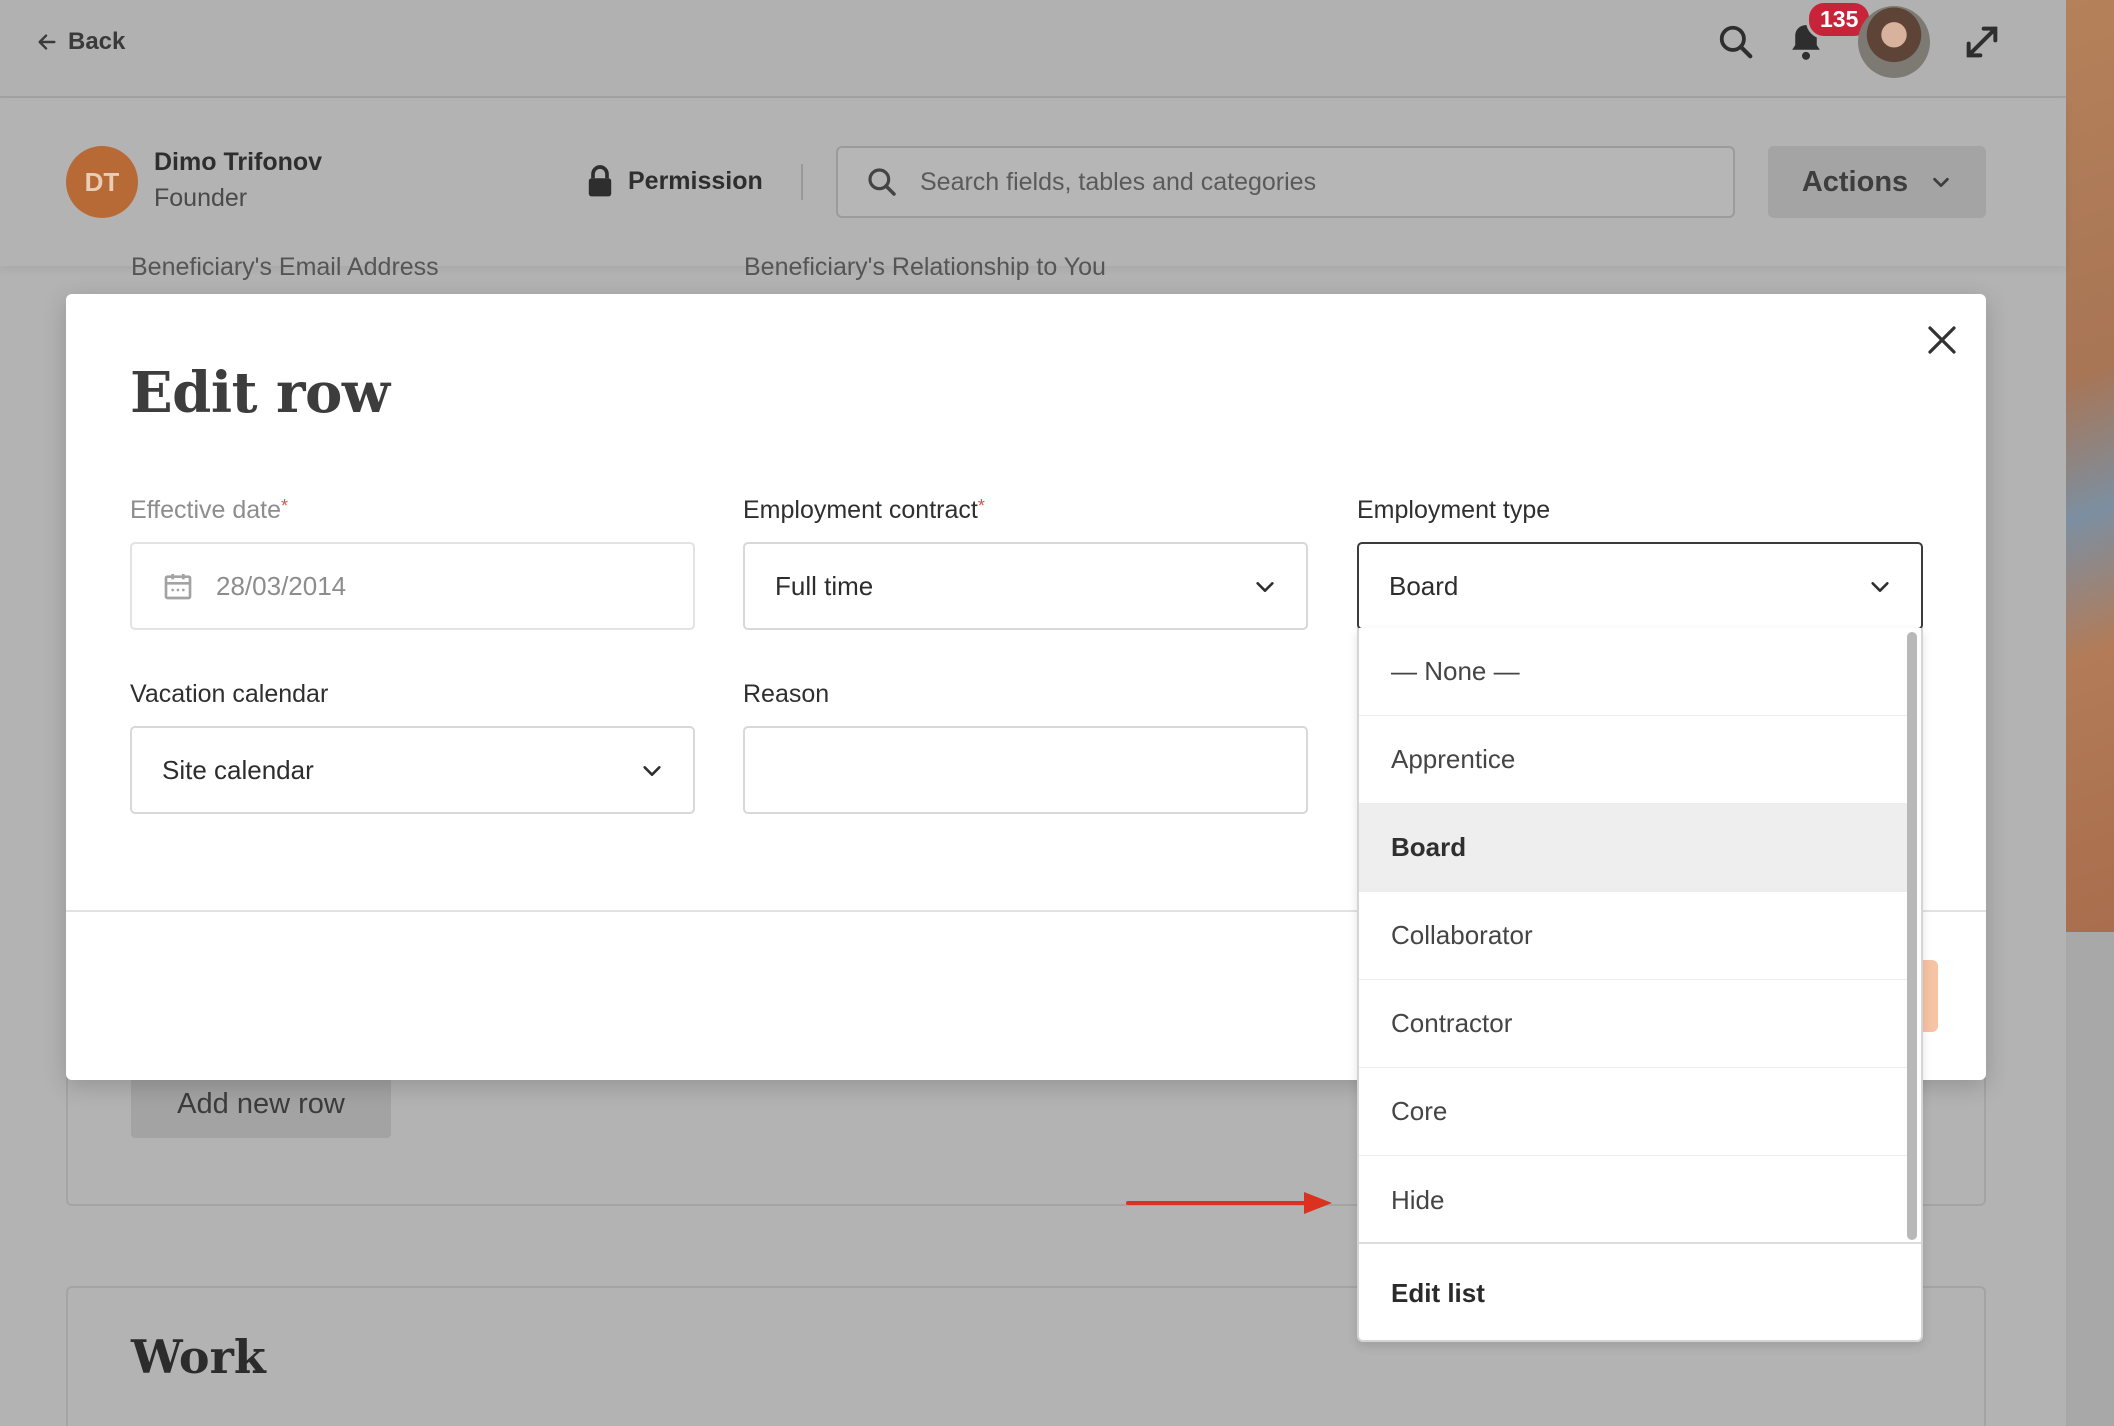  I want to click on vacation-calendar-select: Site calendar, so click(412, 770).